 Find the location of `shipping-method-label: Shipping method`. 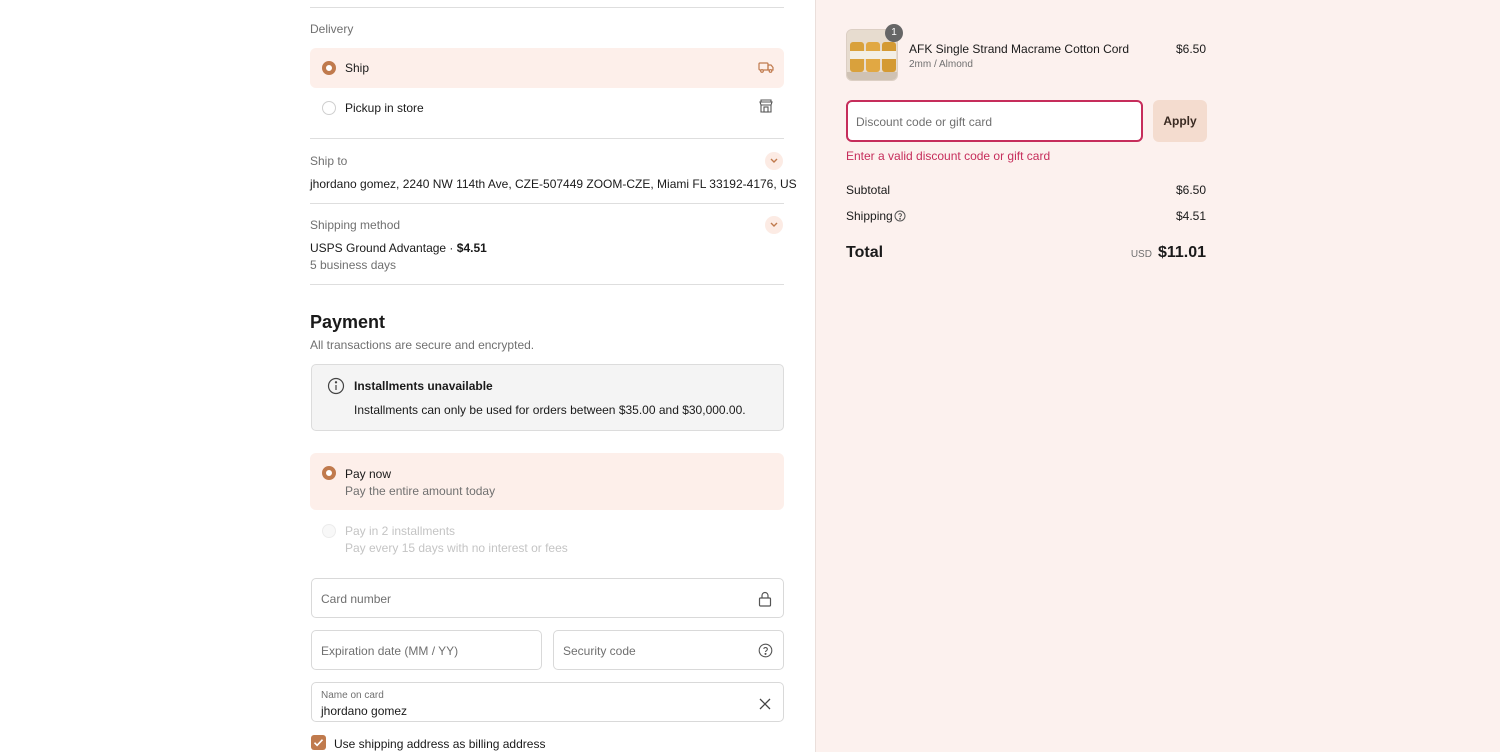

shipping-method-label: Shipping method is located at coordinates (355, 225).